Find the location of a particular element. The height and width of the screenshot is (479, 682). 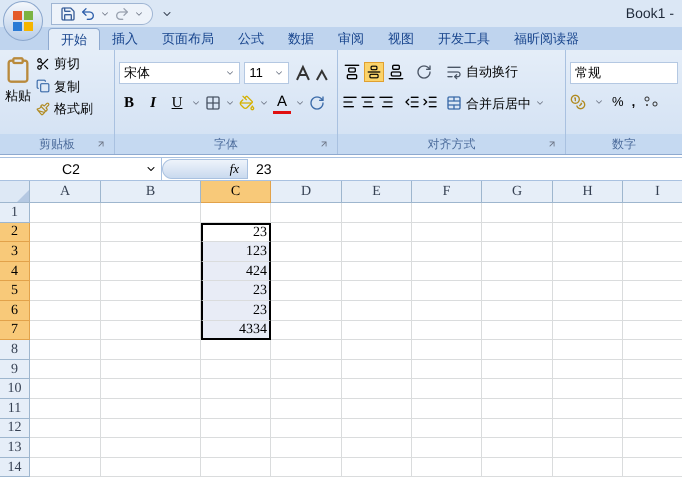

font-color-button: A is located at coordinates (282, 103).